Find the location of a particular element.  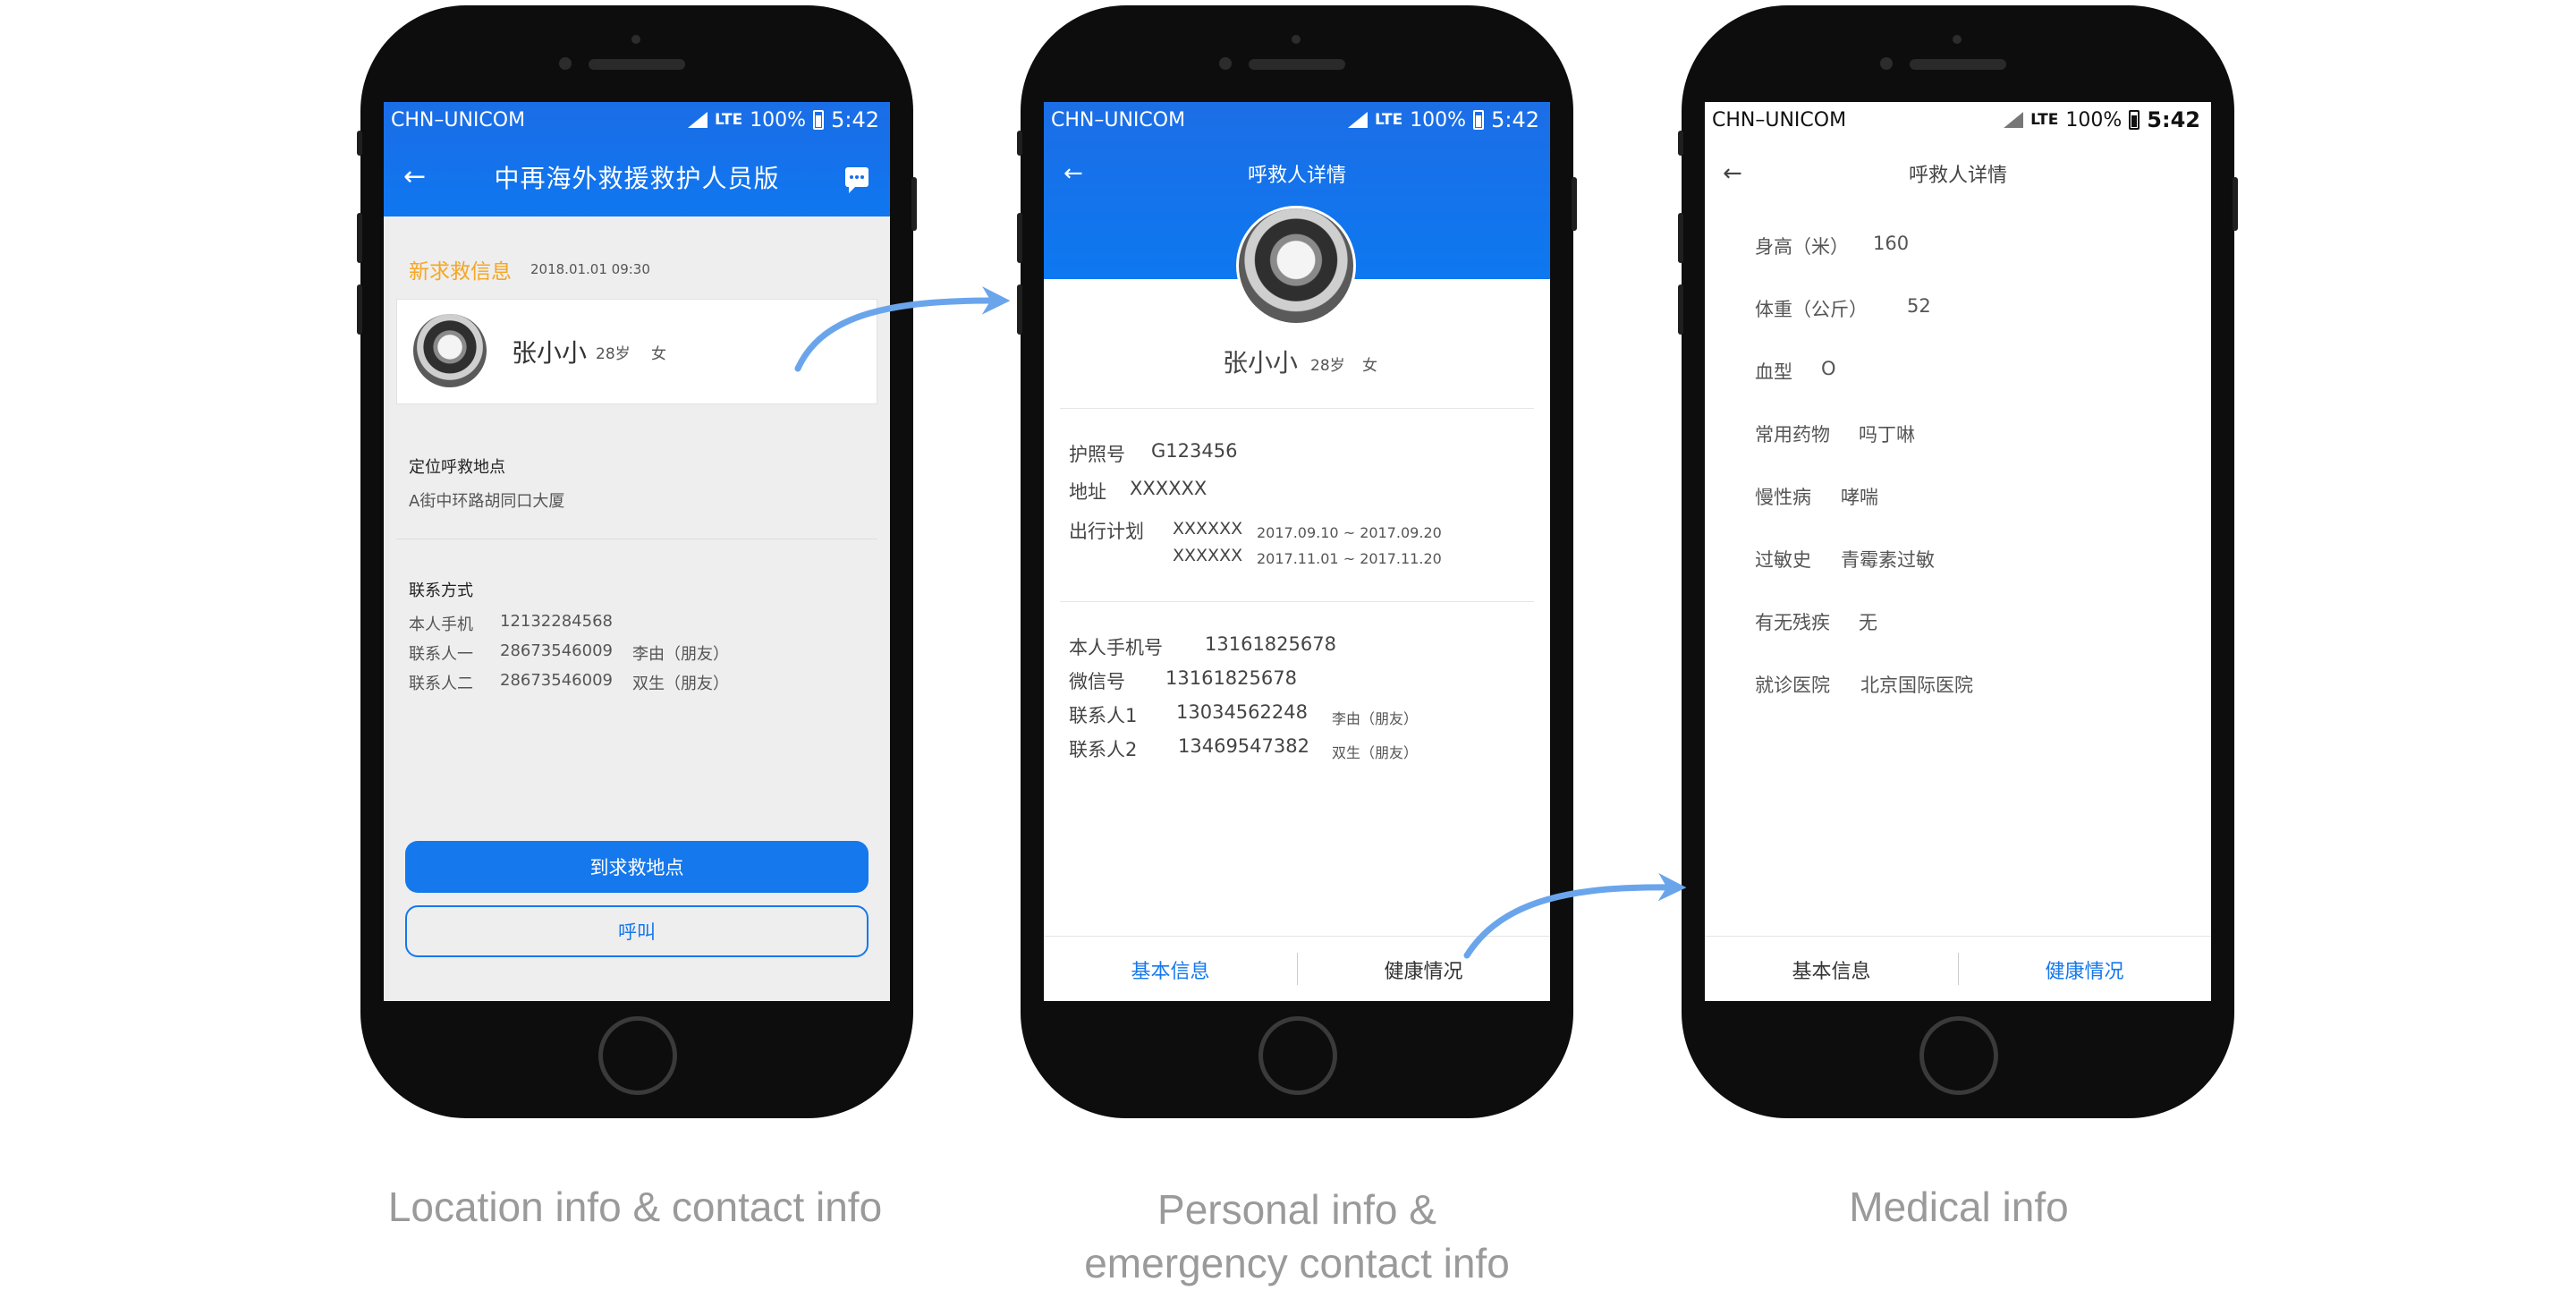

hospital-value: 北京国际医院 is located at coordinates (1916, 685).